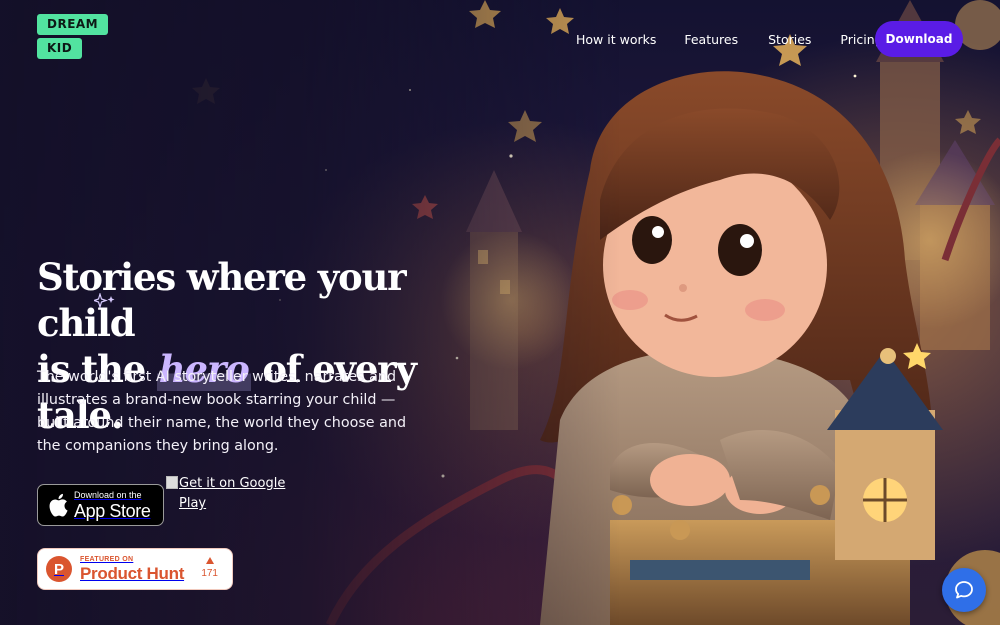 The image size is (1000, 625). I want to click on google-play-badge: Get it on Google Play, so click(226, 494).